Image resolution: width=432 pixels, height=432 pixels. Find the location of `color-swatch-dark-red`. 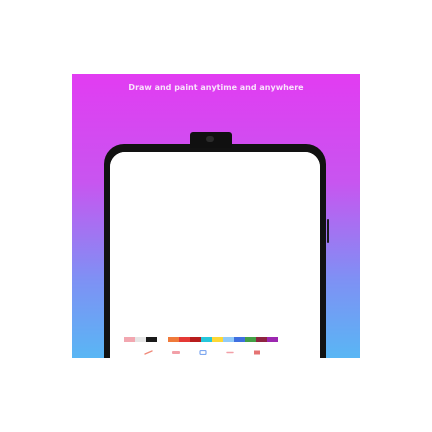

color-swatch-dark-red is located at coordinates (195, 339).